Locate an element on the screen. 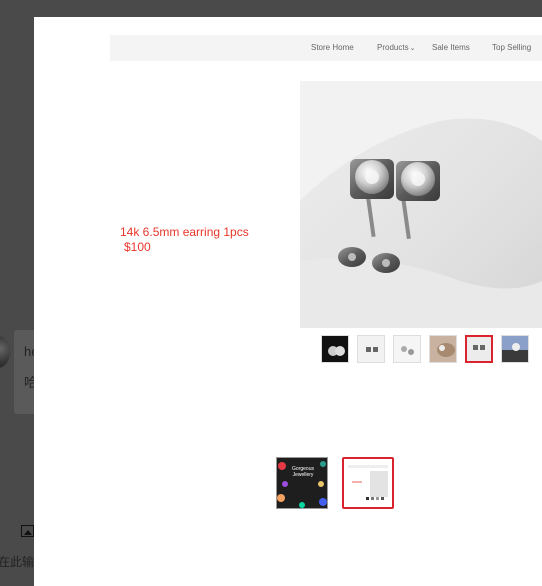 The height and width of the screenshot is (586, 542). image-upload-icon is located at coordinates (27, 531).